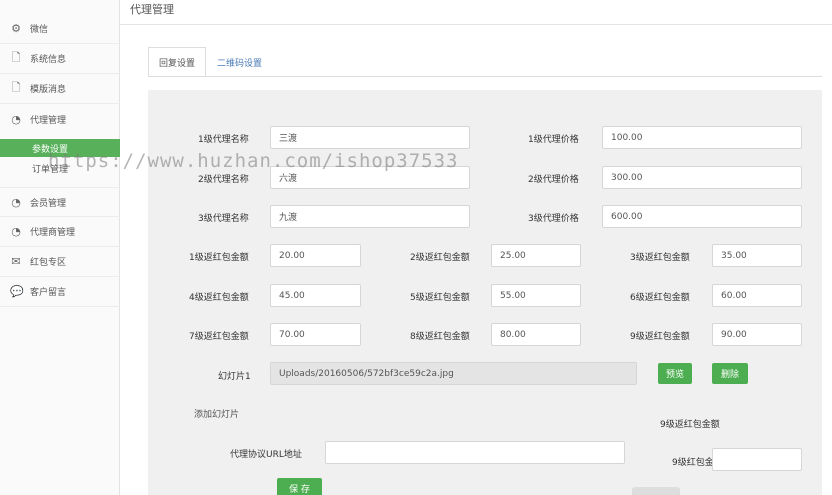 The width and height of the screenshot is (832, 495). I want to click on sidebar-item-label: 系统信息, so click(48, 60).